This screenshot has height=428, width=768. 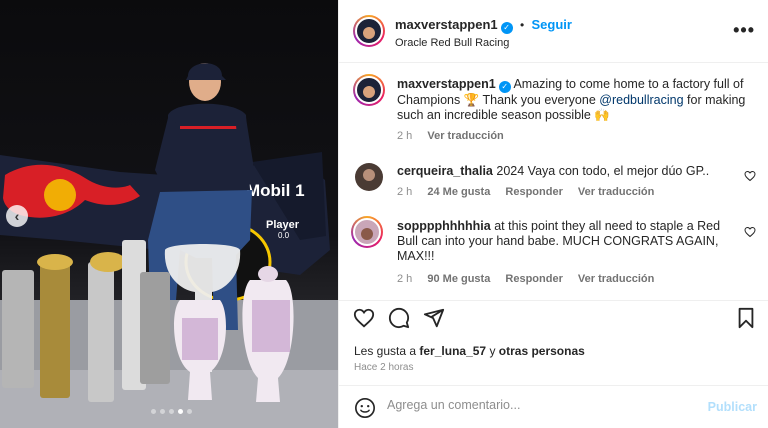 What do you see at coordinates (369, 31) in the screenshot?
I see `author-avatar` at bounding box center [369, 31].